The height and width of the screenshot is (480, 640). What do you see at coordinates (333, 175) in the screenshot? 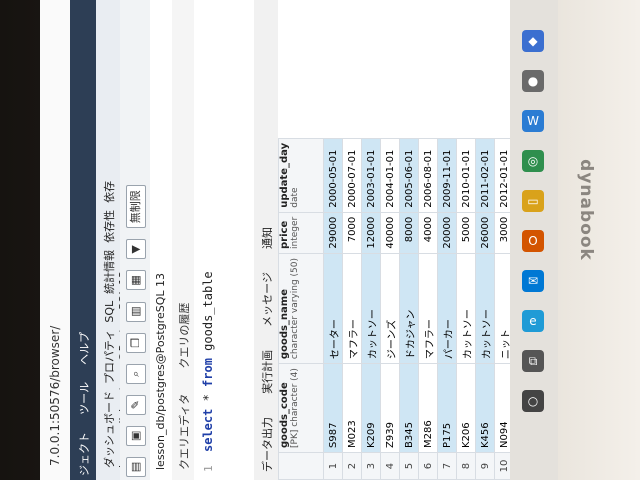
I see `cell-update-day: 2000-05-01` at bounding box center [333, 175].